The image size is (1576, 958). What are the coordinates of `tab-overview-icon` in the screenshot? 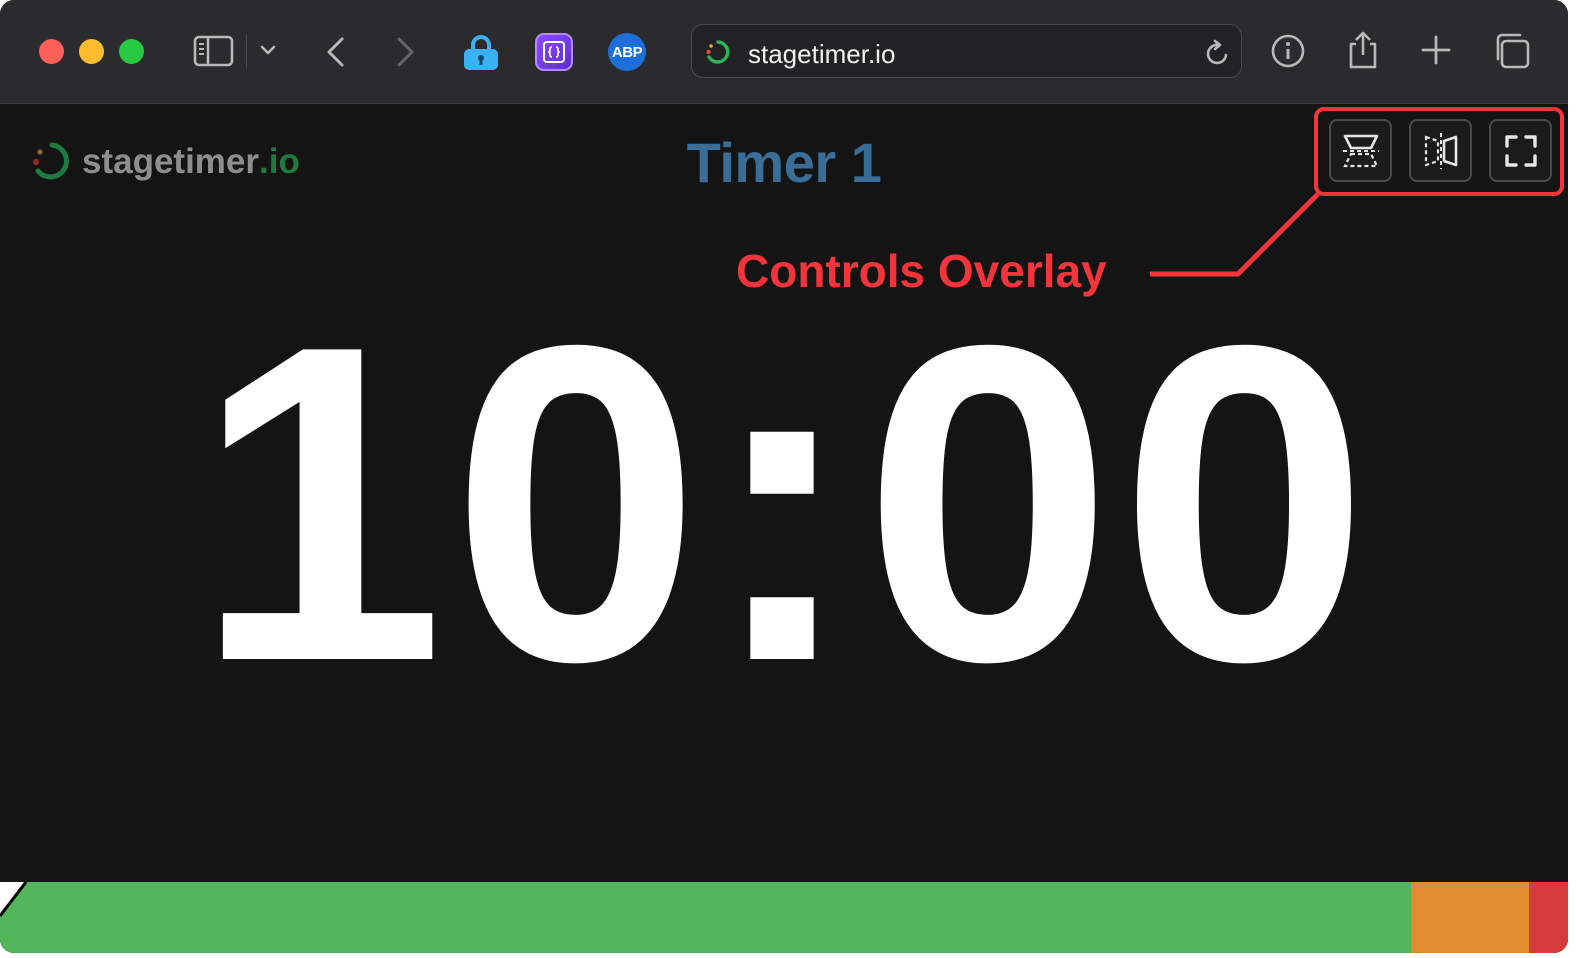 It's located at (1512, 51).